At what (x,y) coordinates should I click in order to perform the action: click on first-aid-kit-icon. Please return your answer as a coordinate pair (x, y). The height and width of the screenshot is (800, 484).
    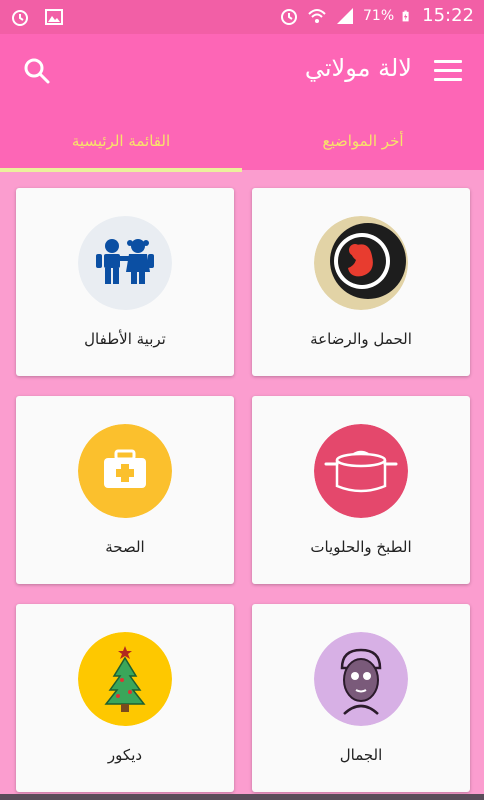
    Looking at the image, I should click on (125, 471).